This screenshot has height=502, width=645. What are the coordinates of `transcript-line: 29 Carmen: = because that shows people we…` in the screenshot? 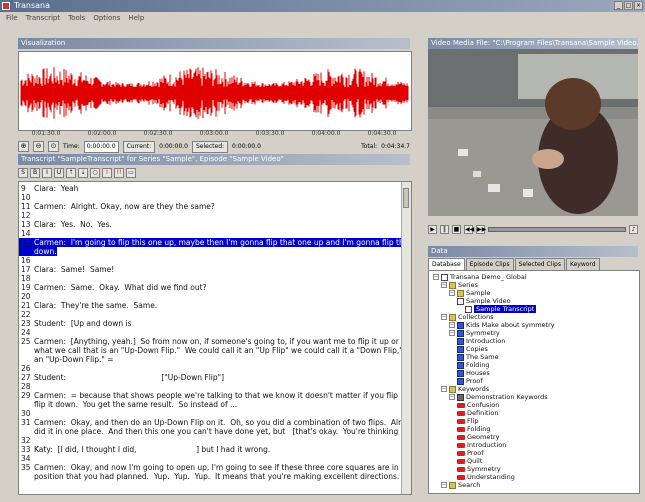 It's located at (215, 395).